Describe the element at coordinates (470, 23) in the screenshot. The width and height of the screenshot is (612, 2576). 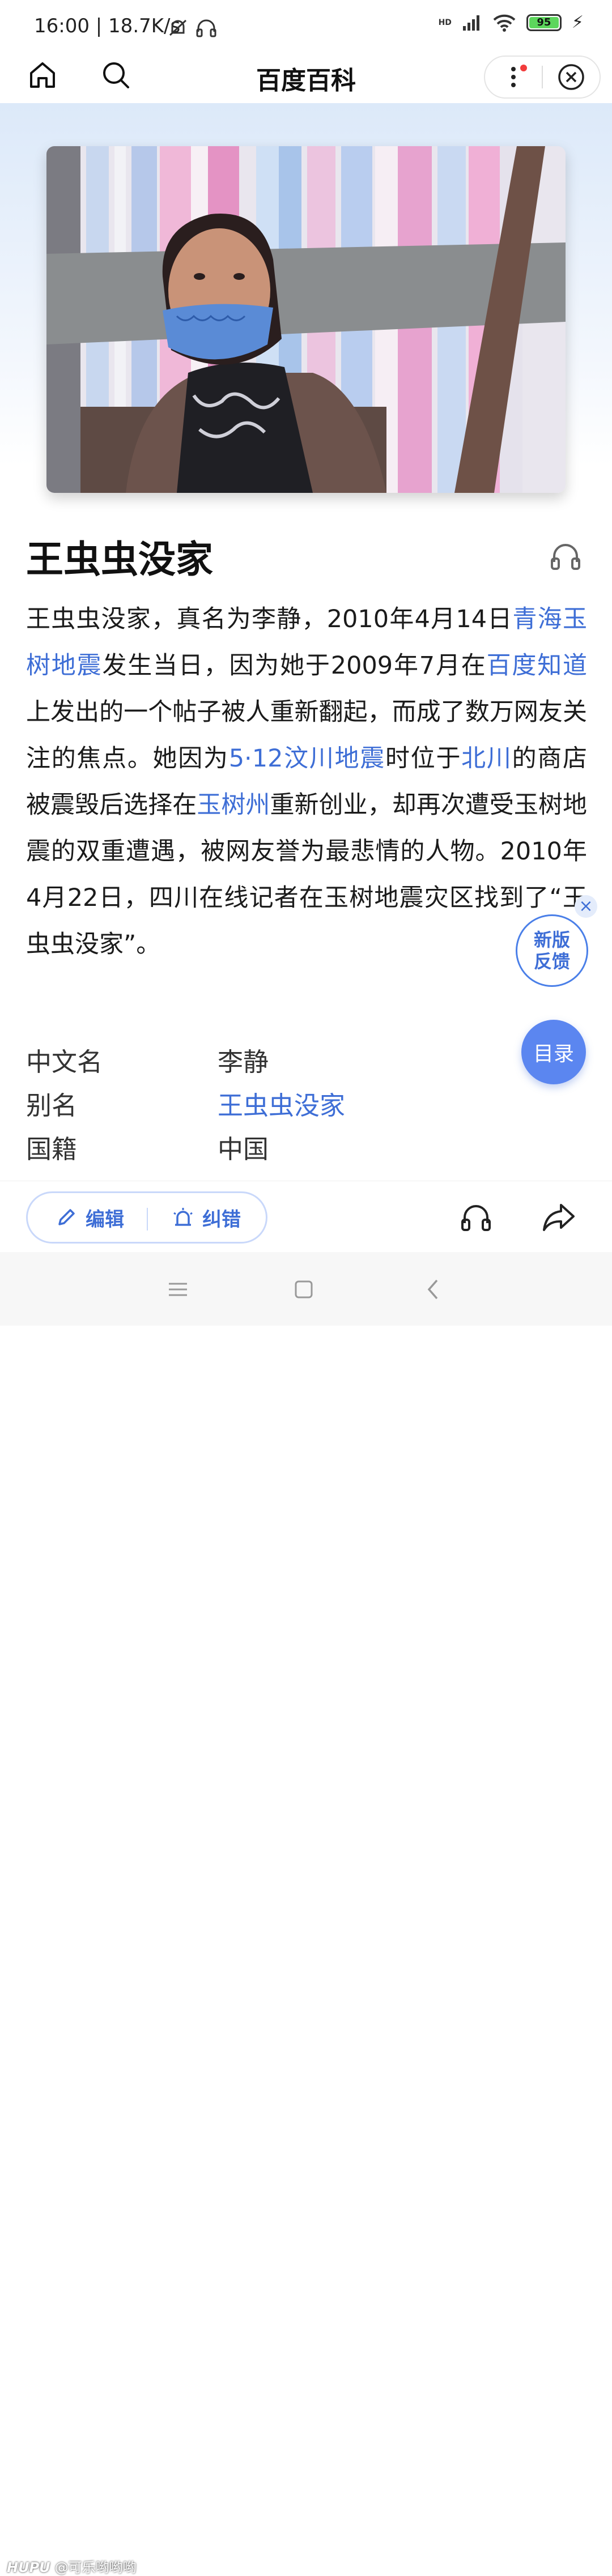
I see `signal-icon` at that location.